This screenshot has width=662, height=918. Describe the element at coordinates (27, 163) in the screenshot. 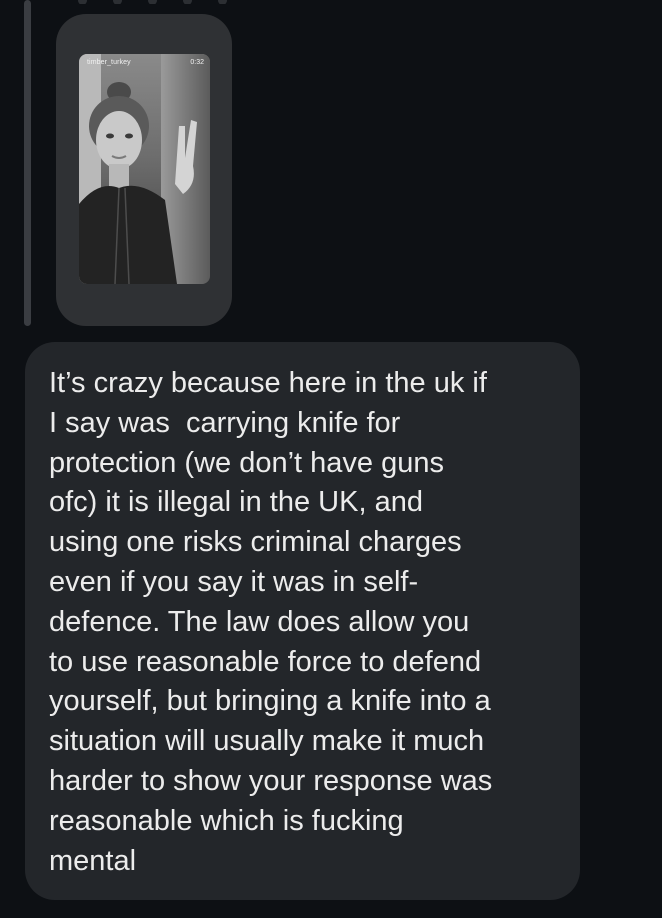

I see `reply-indicator-bar` at that location.